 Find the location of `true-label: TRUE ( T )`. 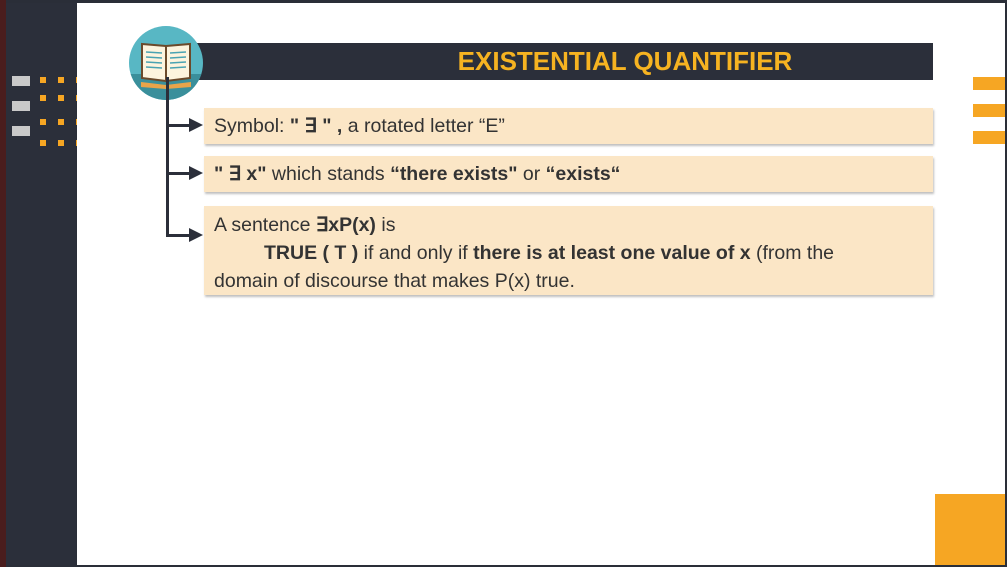

true-label: TRUE ( T ) is located at coordinates (311, 253).